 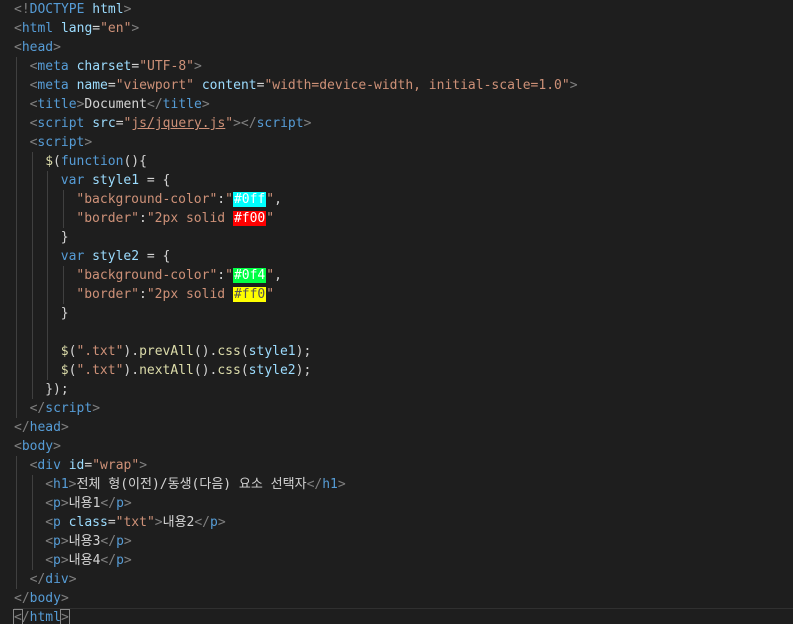 What do you see at coordinates (403, 9) in the screenshot?
I see `code-line: <!DOCTYPE html>` at bounding box center [403, 9].